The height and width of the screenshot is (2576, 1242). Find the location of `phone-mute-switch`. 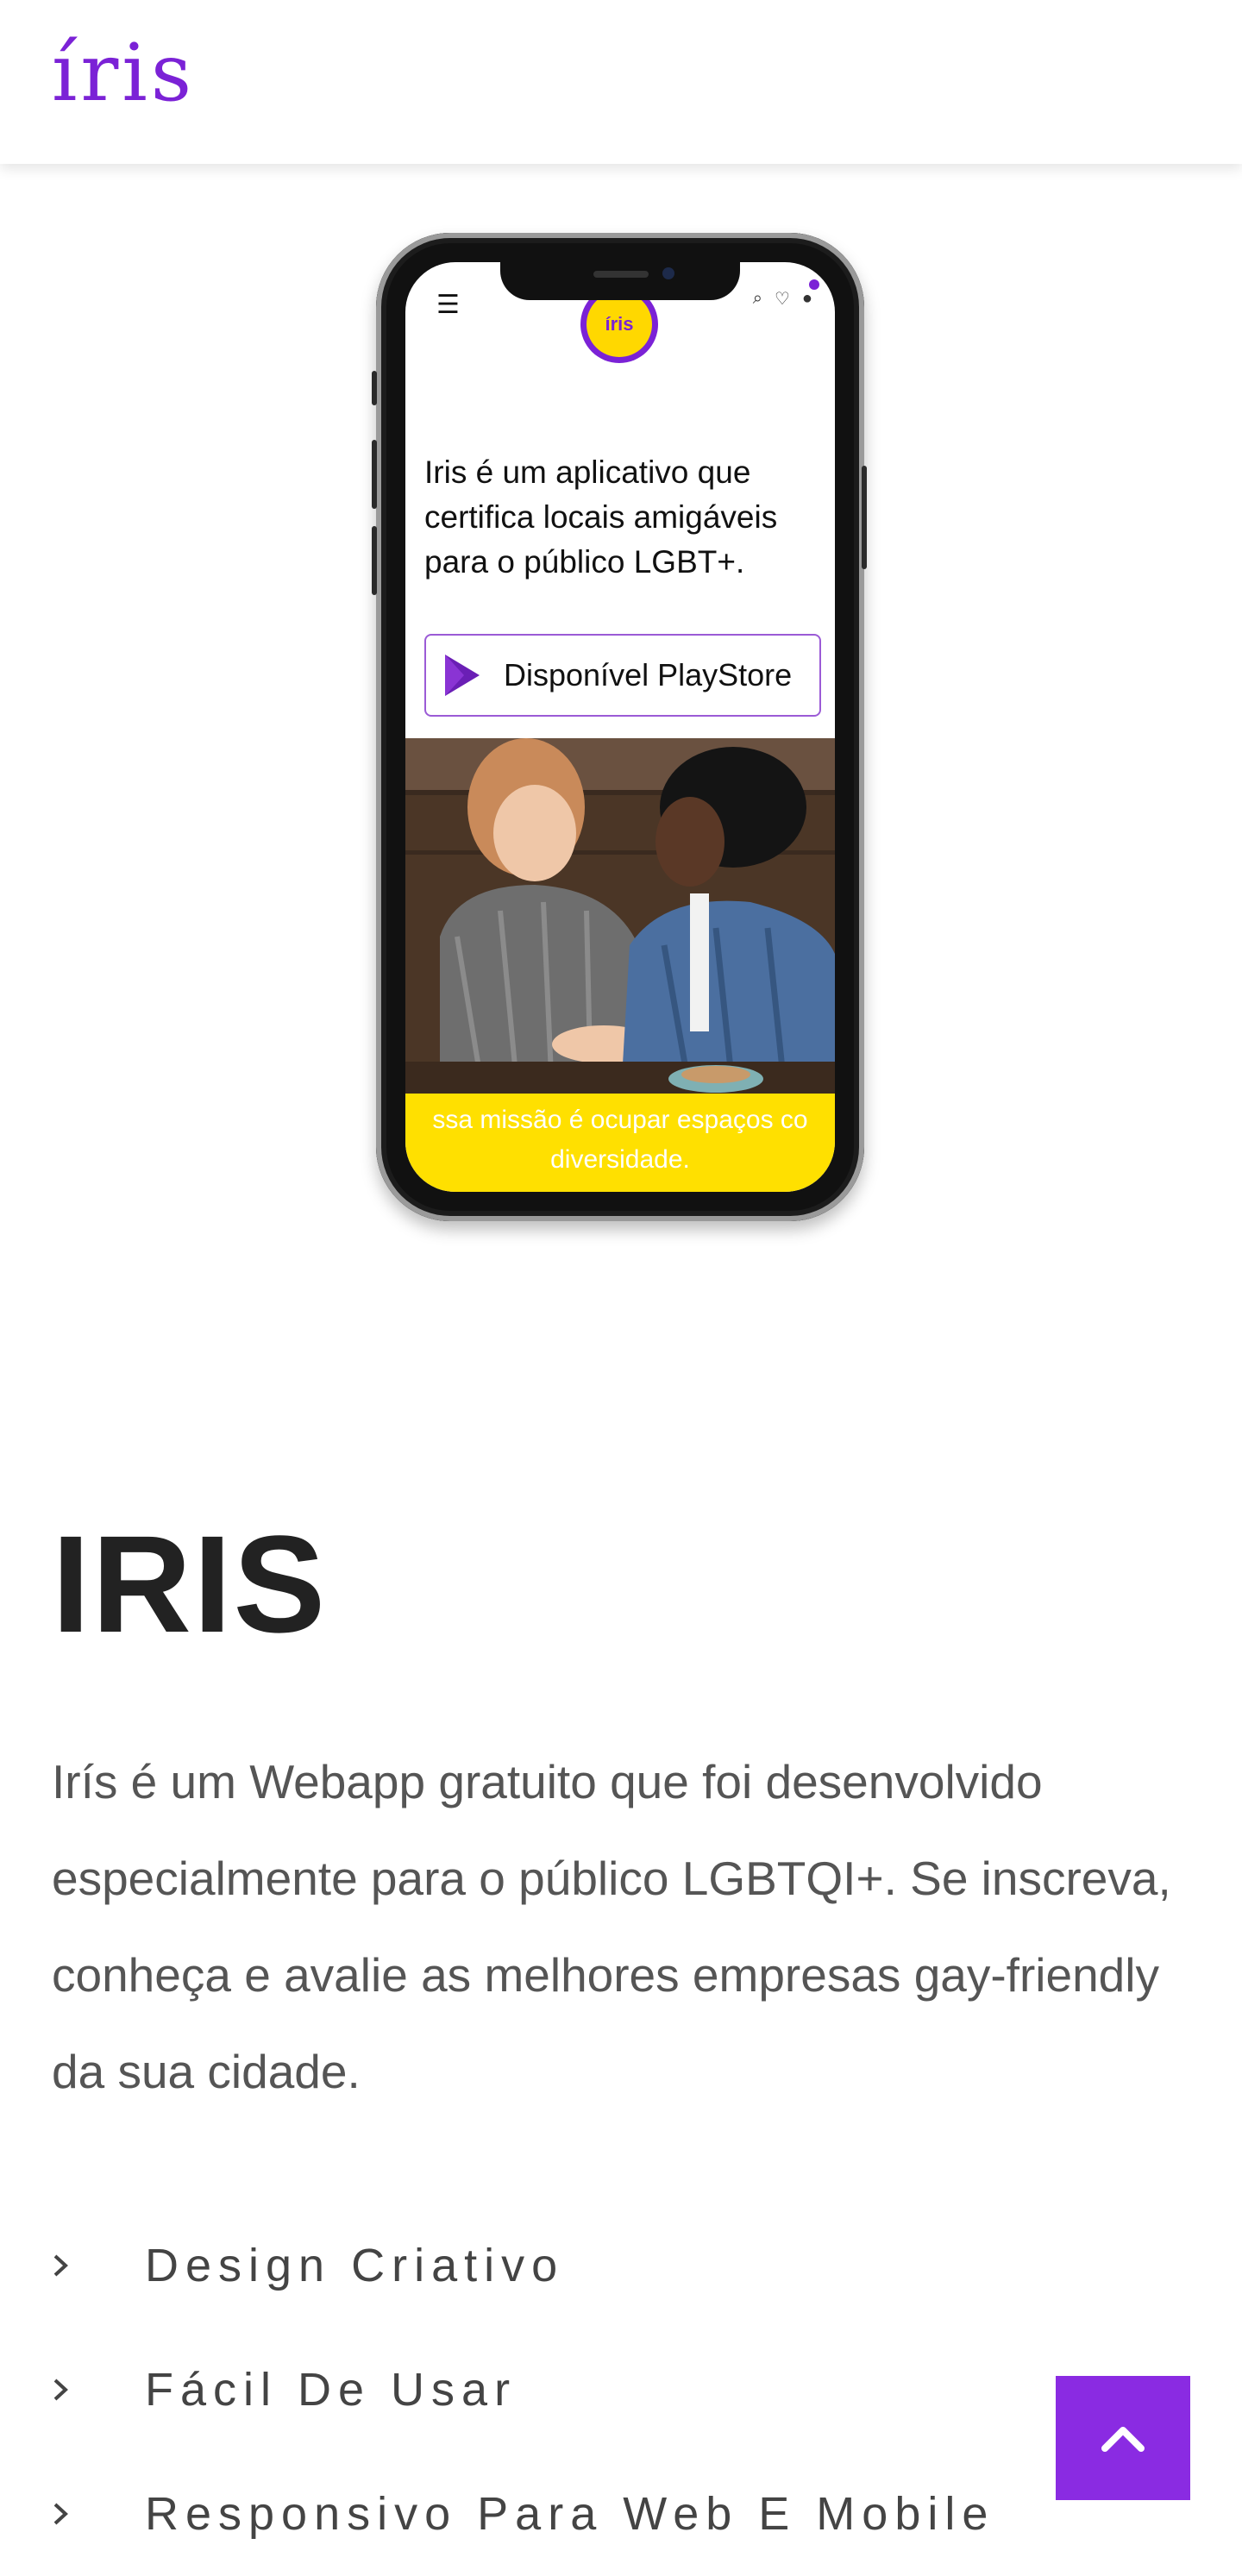

phone-mute-switch is located at coordinates (374, 388).